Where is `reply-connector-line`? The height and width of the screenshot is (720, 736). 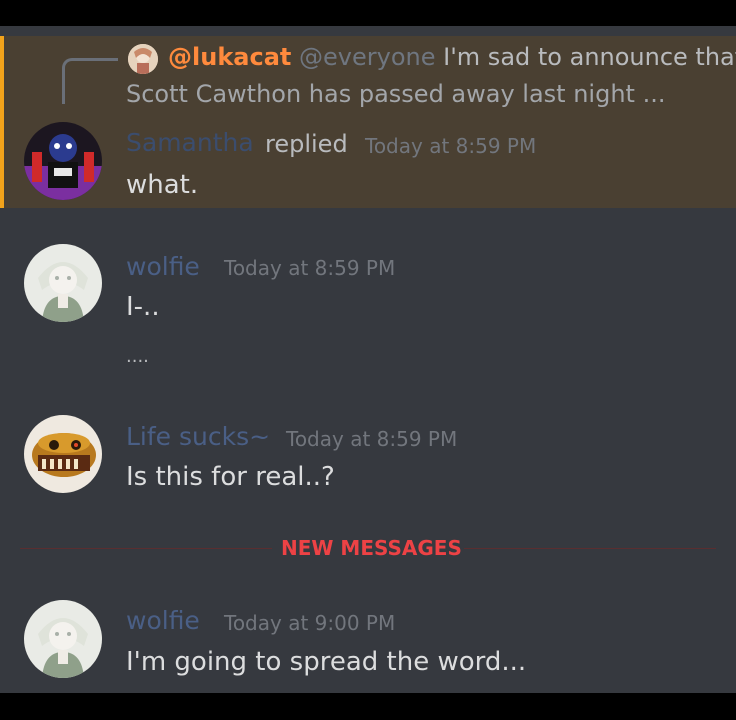
reply-connector-line is located at coordinates (90, 81).